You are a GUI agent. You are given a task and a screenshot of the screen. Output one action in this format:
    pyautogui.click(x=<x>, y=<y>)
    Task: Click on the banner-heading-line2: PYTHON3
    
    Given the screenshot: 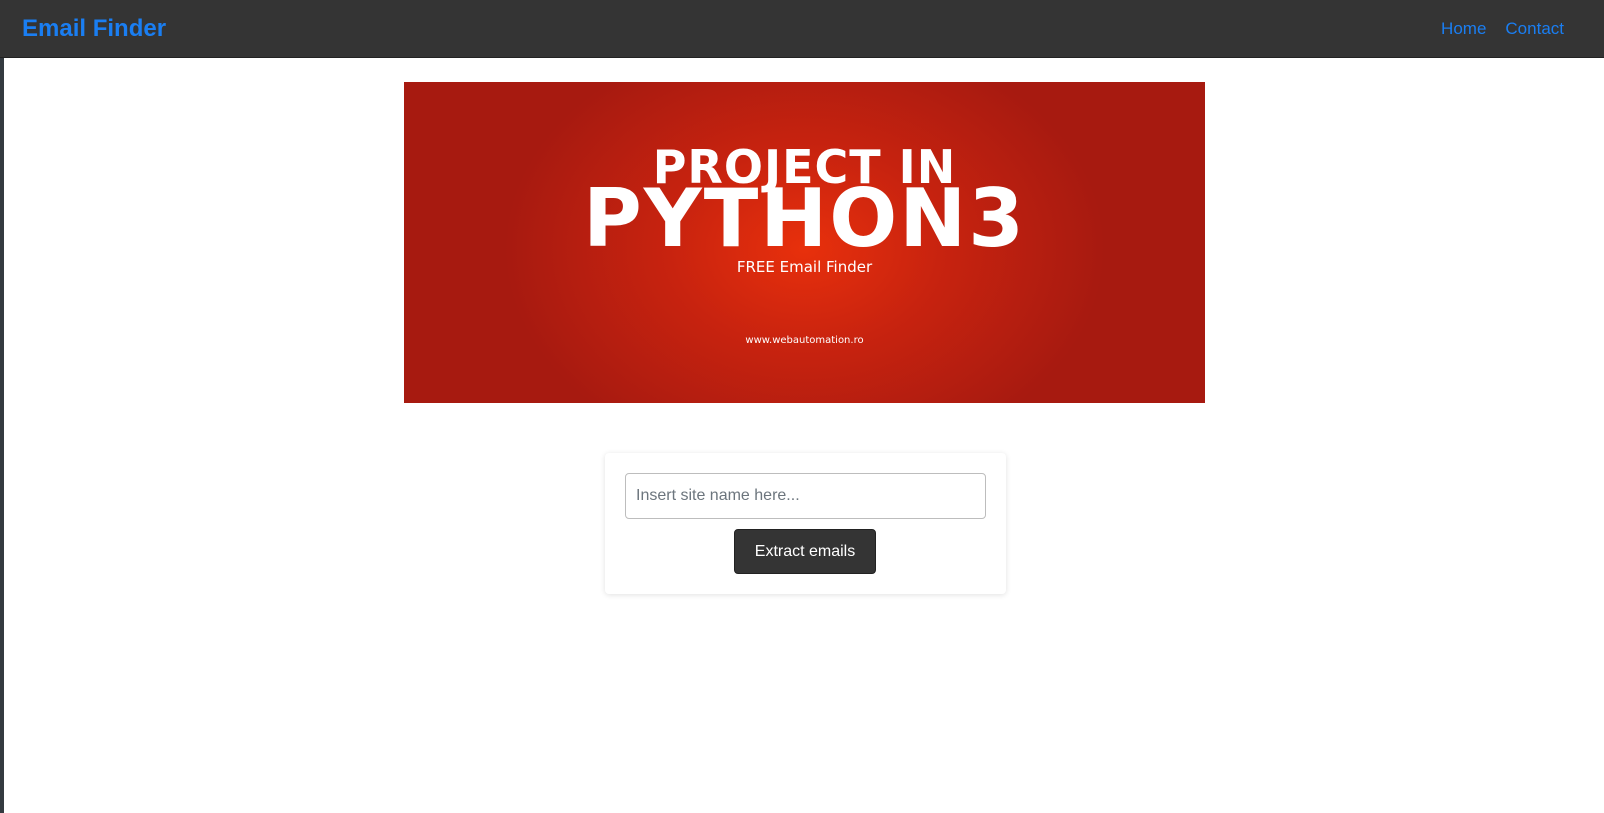 What is the action you would take?
    pyautogui.click(x=804, y=218)
    